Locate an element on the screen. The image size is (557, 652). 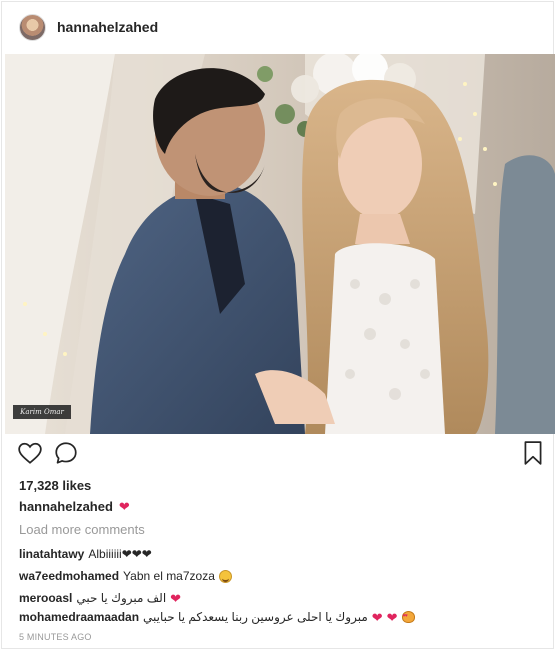
comment-item: merooasl الف مبروك يا حبي ❤ is located at coordinates (100, 598).